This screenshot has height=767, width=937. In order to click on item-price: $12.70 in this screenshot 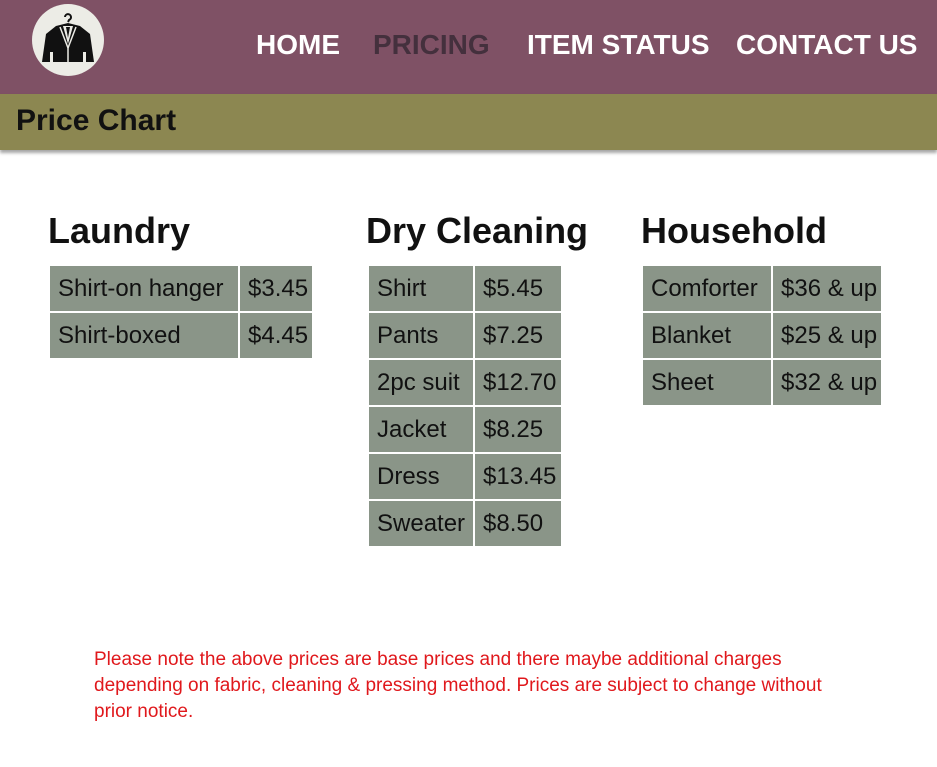, I will do `click(518, 382)`.